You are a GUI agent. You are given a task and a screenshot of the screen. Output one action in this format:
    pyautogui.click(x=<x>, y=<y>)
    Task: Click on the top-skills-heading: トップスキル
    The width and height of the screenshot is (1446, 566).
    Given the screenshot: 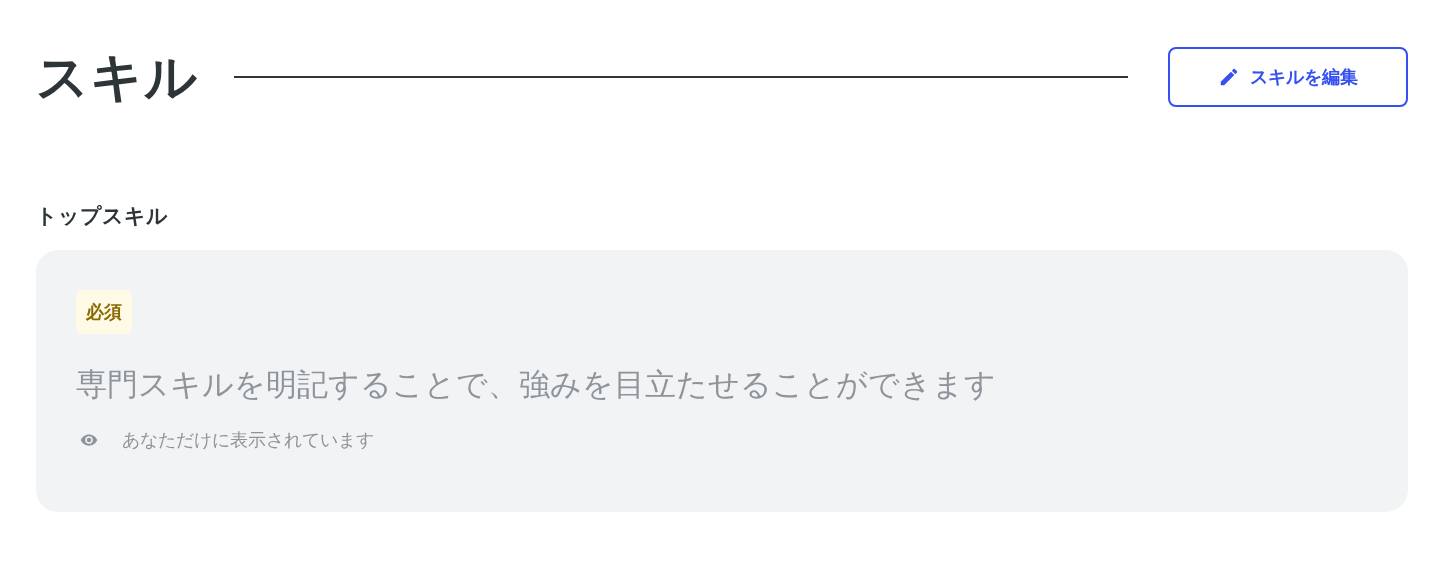 What is the action you would take?
    pyautogui.click(x=102, y=216)
    